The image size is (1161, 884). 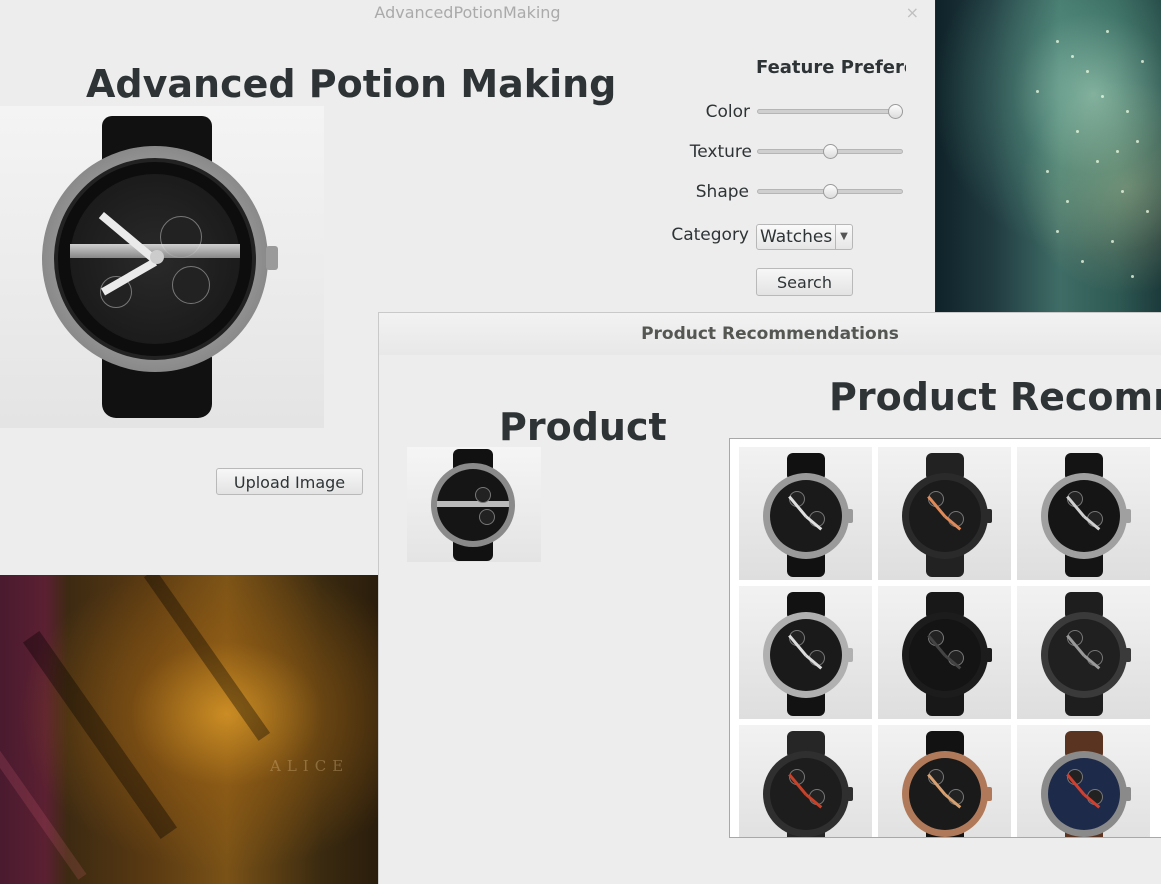 I want to click on recommendations-window-titlebar: Product Recommendations, so click(x=770, y=334).